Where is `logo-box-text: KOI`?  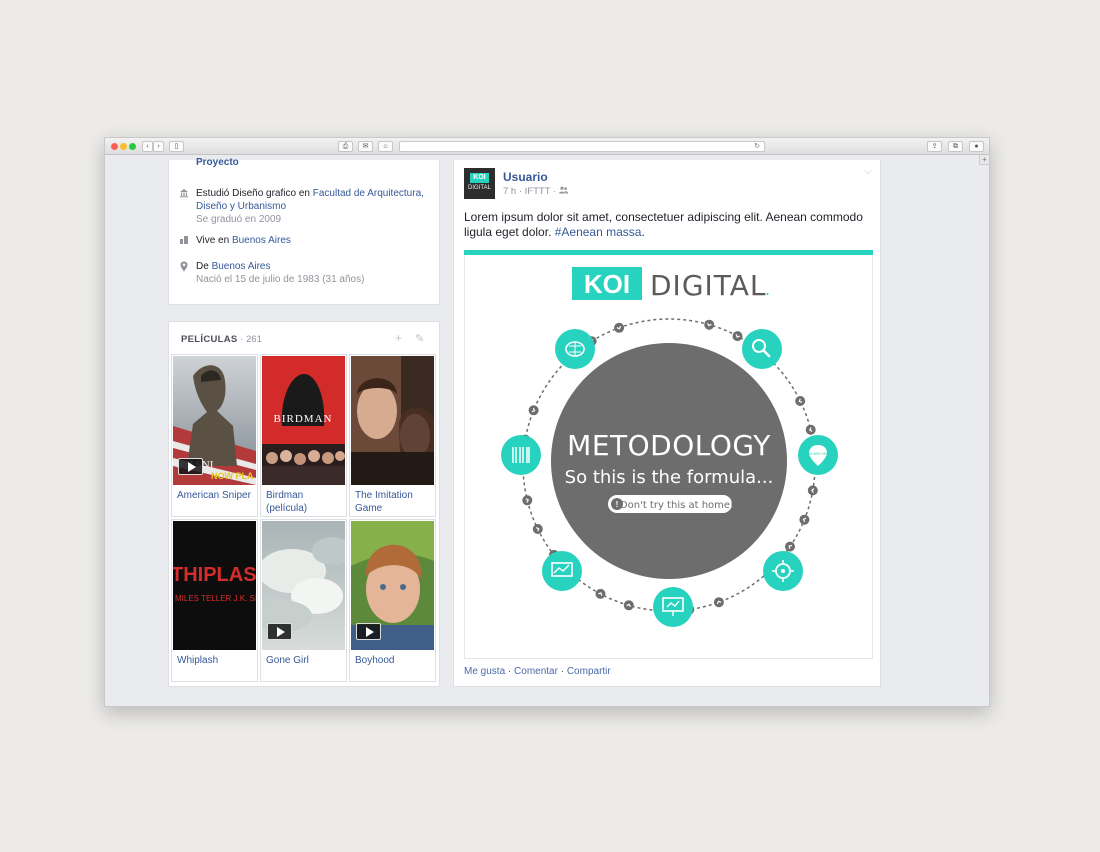 logo-box-text: KOI is located at coordinates (607, 284).